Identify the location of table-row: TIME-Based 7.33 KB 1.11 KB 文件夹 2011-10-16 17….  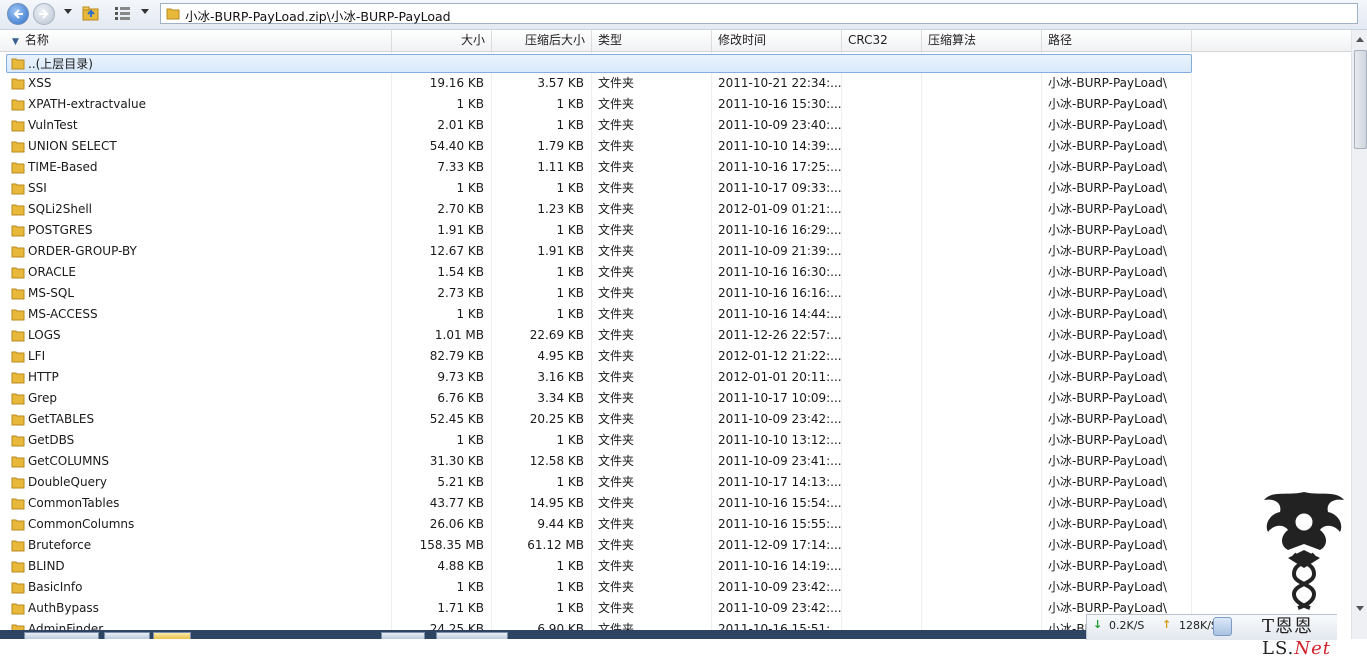
(599, 167).